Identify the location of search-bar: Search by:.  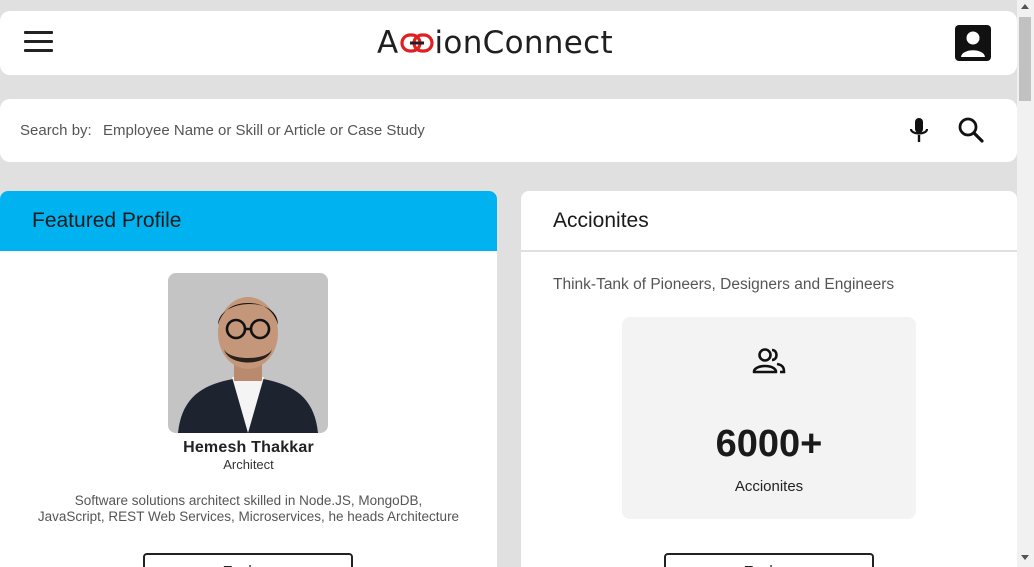
(508, 130).